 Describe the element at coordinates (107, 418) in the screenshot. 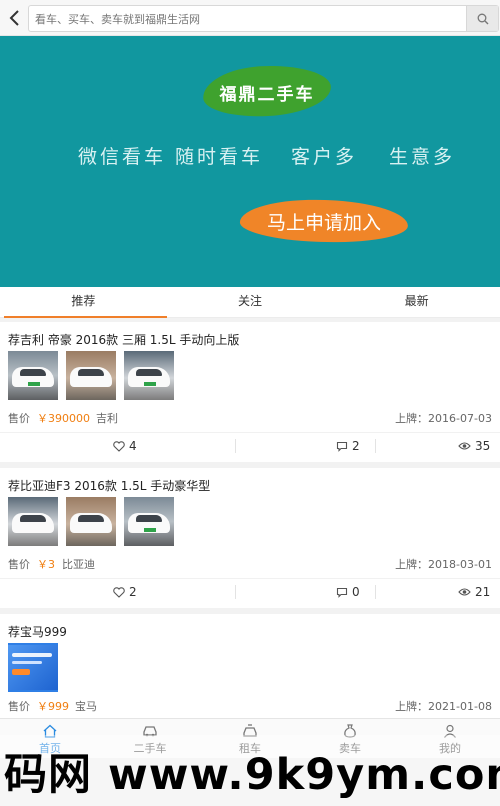

I see `car-brand: 吉利` at that location.